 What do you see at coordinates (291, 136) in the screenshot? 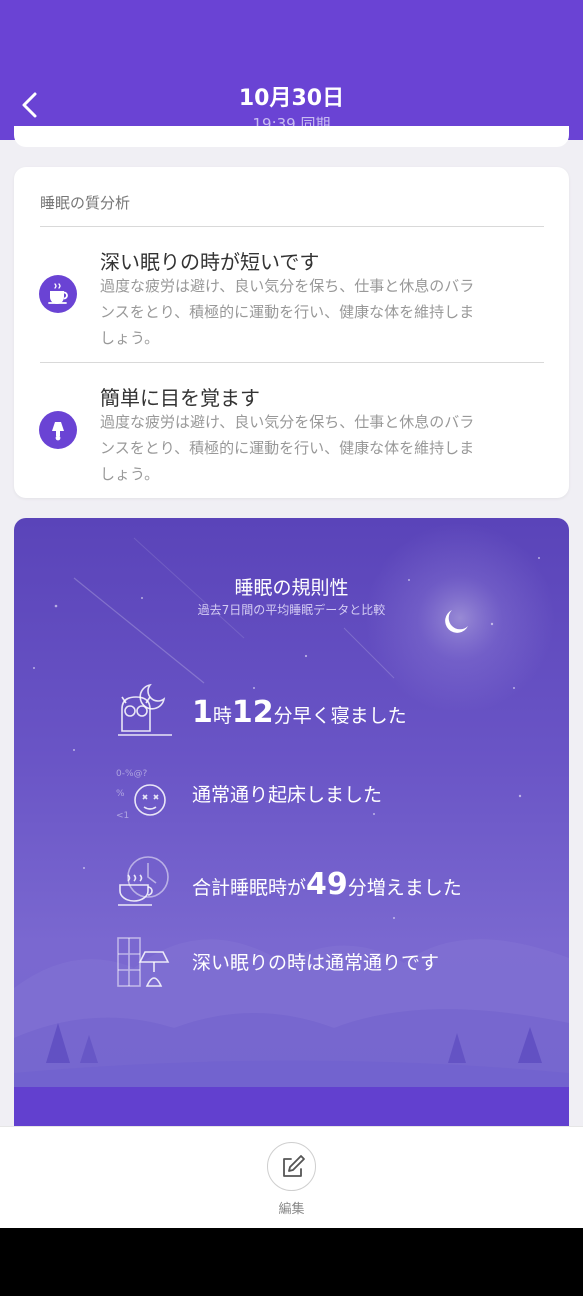
I see `previous-card-edge` at bounding box center [291, 136].